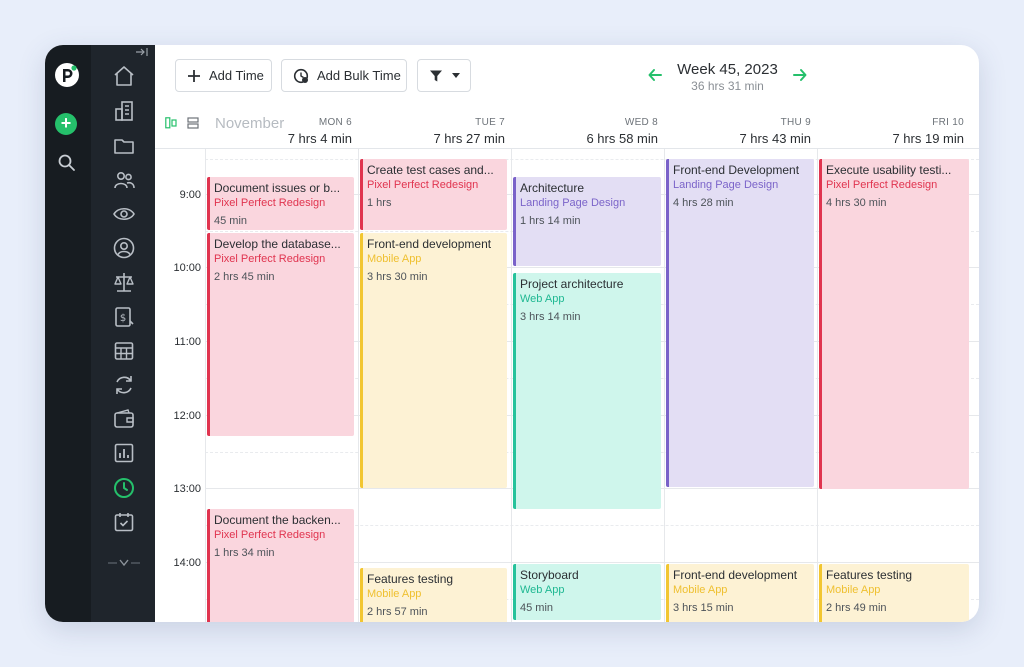 This screenshot has width=1024, height=667. What do you see at coordinates (187, 268) in the screenshot?
I see `time-label: 10:00` at bounding box center [187, 268].